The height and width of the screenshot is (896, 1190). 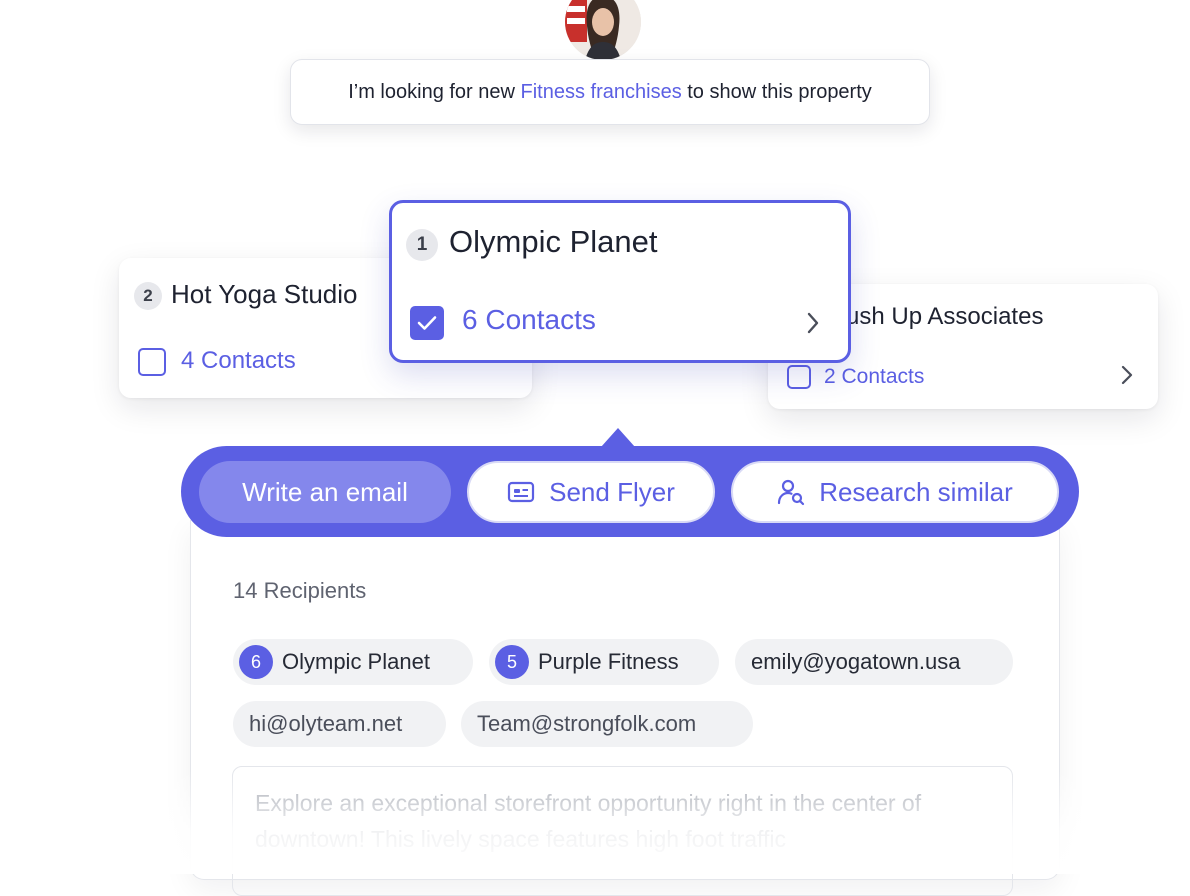 What do you see at coordinates (874, 377) in the screenshot?
I see `contacts-link: 2 Contacts` at bounding box center [874, 377].